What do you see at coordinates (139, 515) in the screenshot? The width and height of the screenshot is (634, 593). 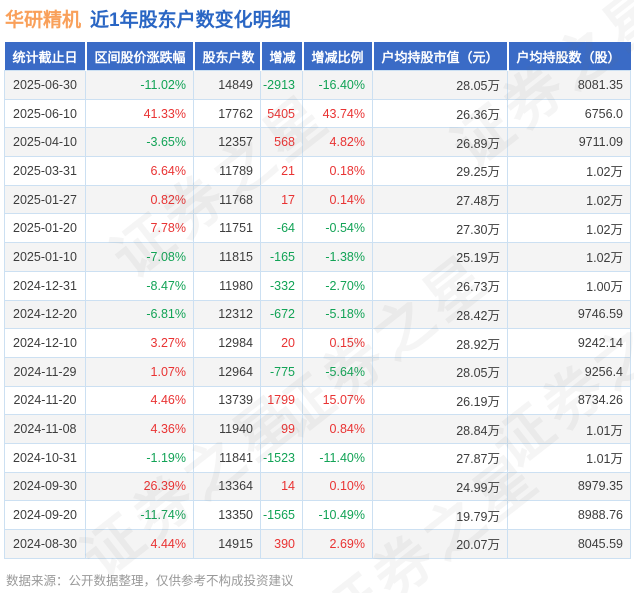 I see `table-cell: -11.74%` at bounding box center [139, 515].